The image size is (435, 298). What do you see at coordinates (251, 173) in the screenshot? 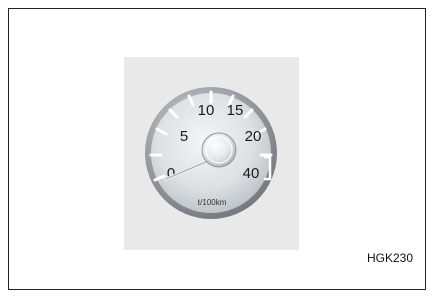
I see `scale-label-40: 40` at bounding box center [251, 173].